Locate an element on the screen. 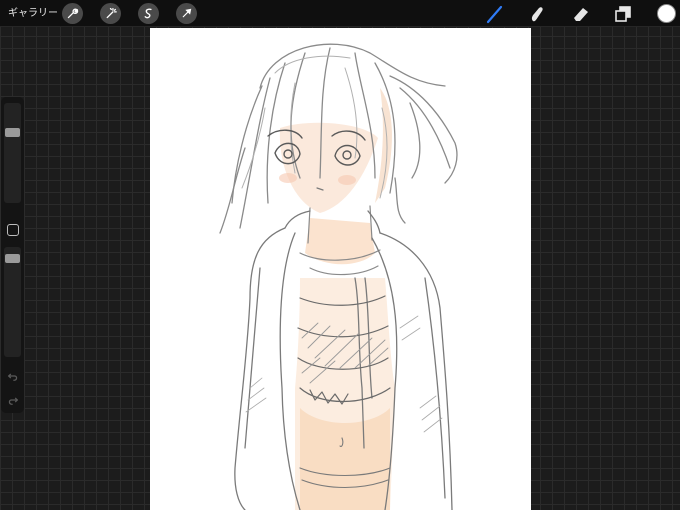 The height and width of the screenshot is (510, 680). undo-icon is located at coordinates (13, 376).